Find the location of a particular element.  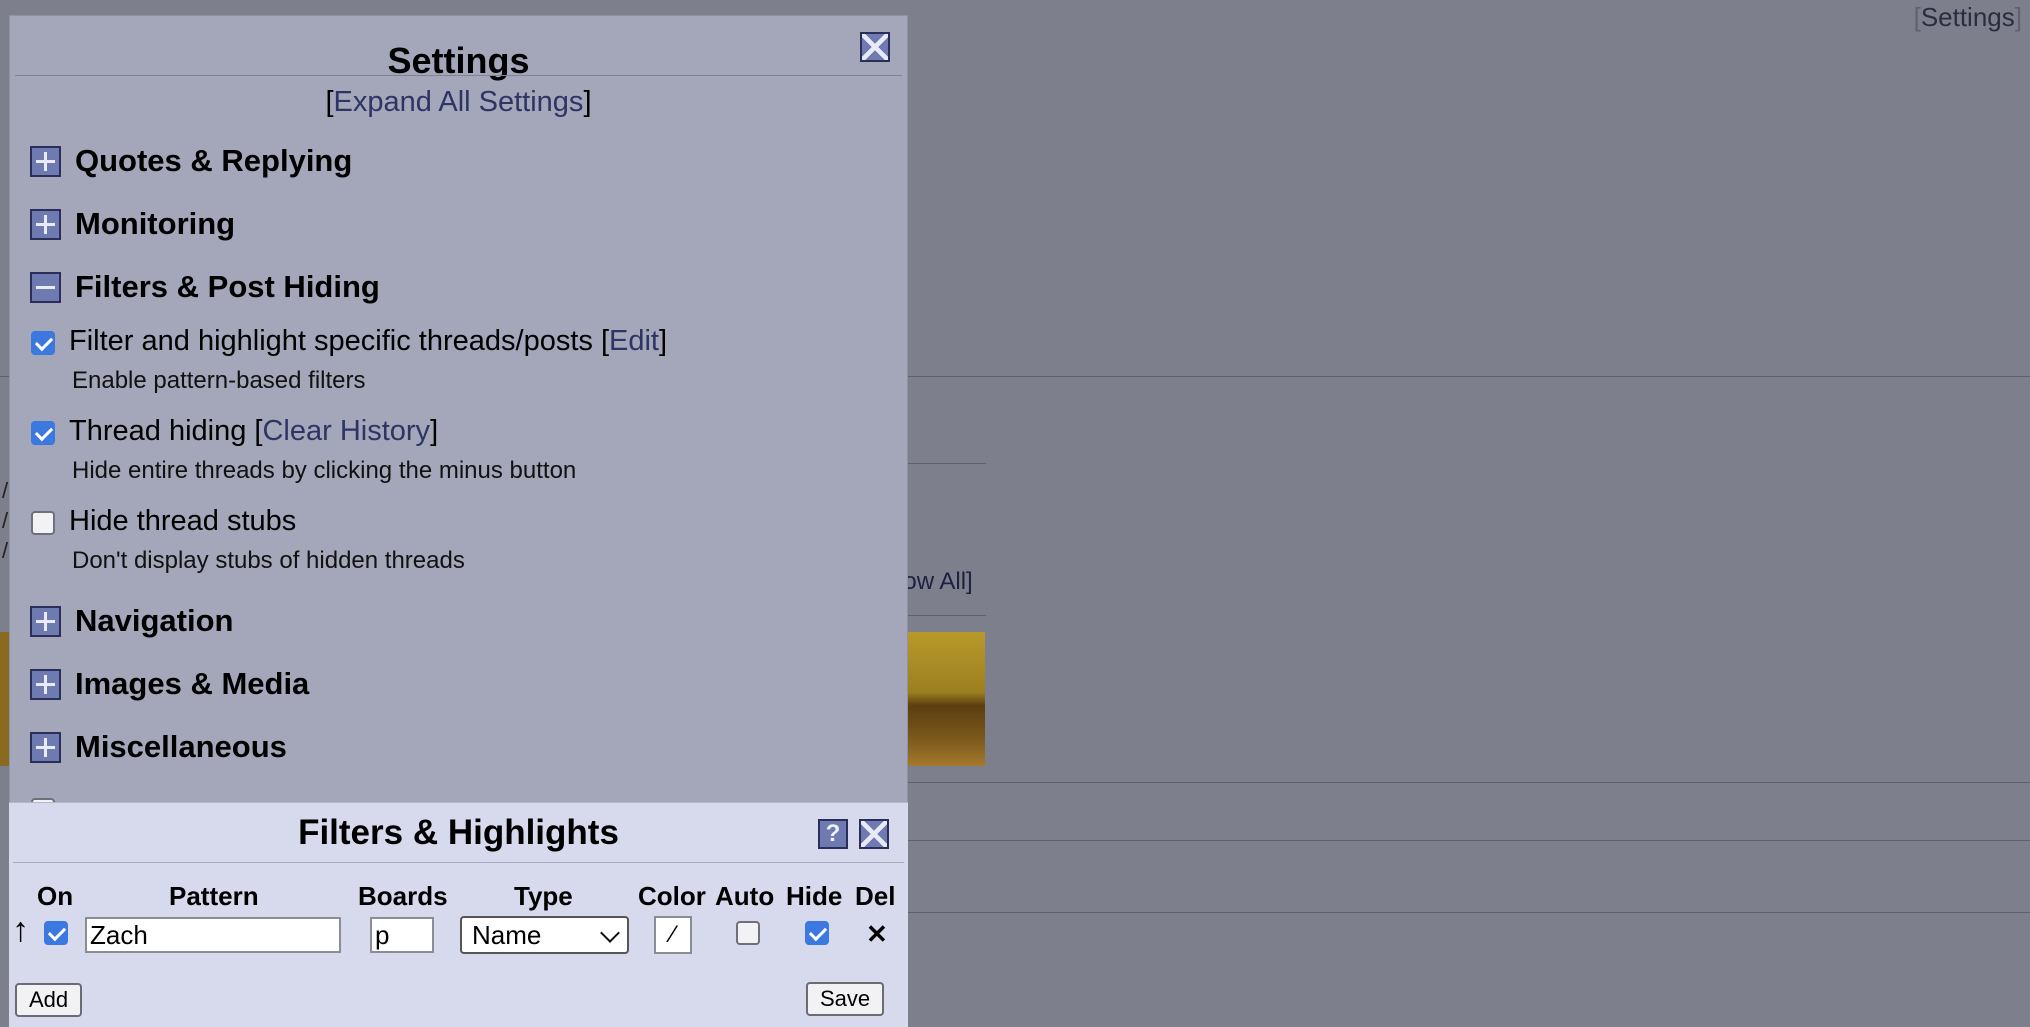

minus-icon is located at coordinates (45, 287).